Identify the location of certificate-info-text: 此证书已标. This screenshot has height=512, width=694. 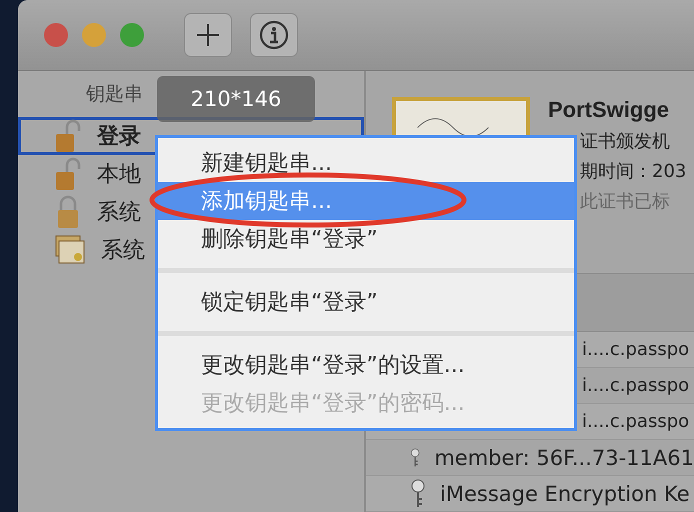
(625, 201).